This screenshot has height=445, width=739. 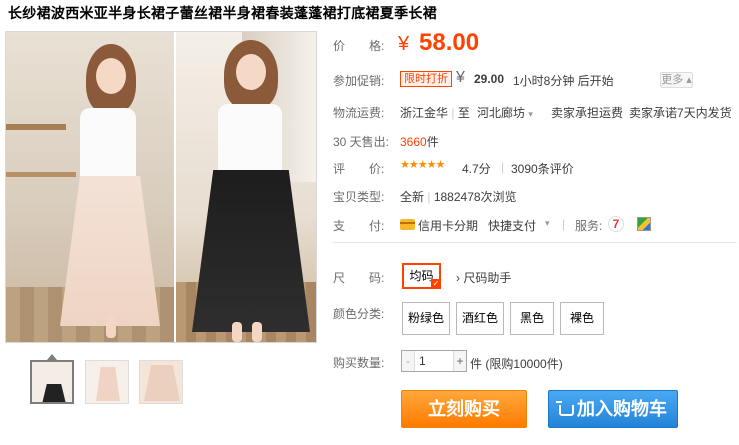 What do you see at coordinates (680, 113) in the screenshot?
I see `shipping-promise: 卖家承诺7天内发货` at bounding box center [680, 113].